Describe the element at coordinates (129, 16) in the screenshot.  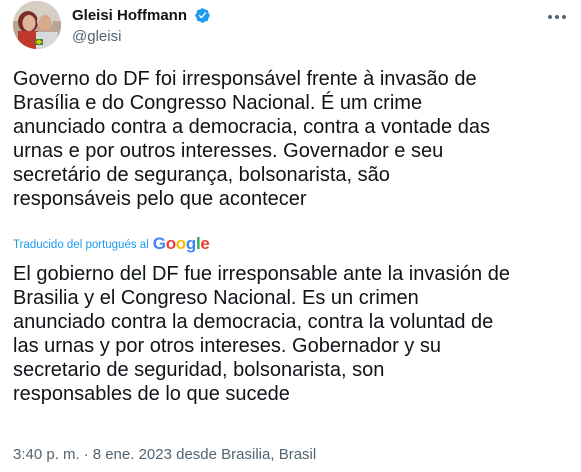
I see `author-display-name: Gleisi Hoffmann` at that location.